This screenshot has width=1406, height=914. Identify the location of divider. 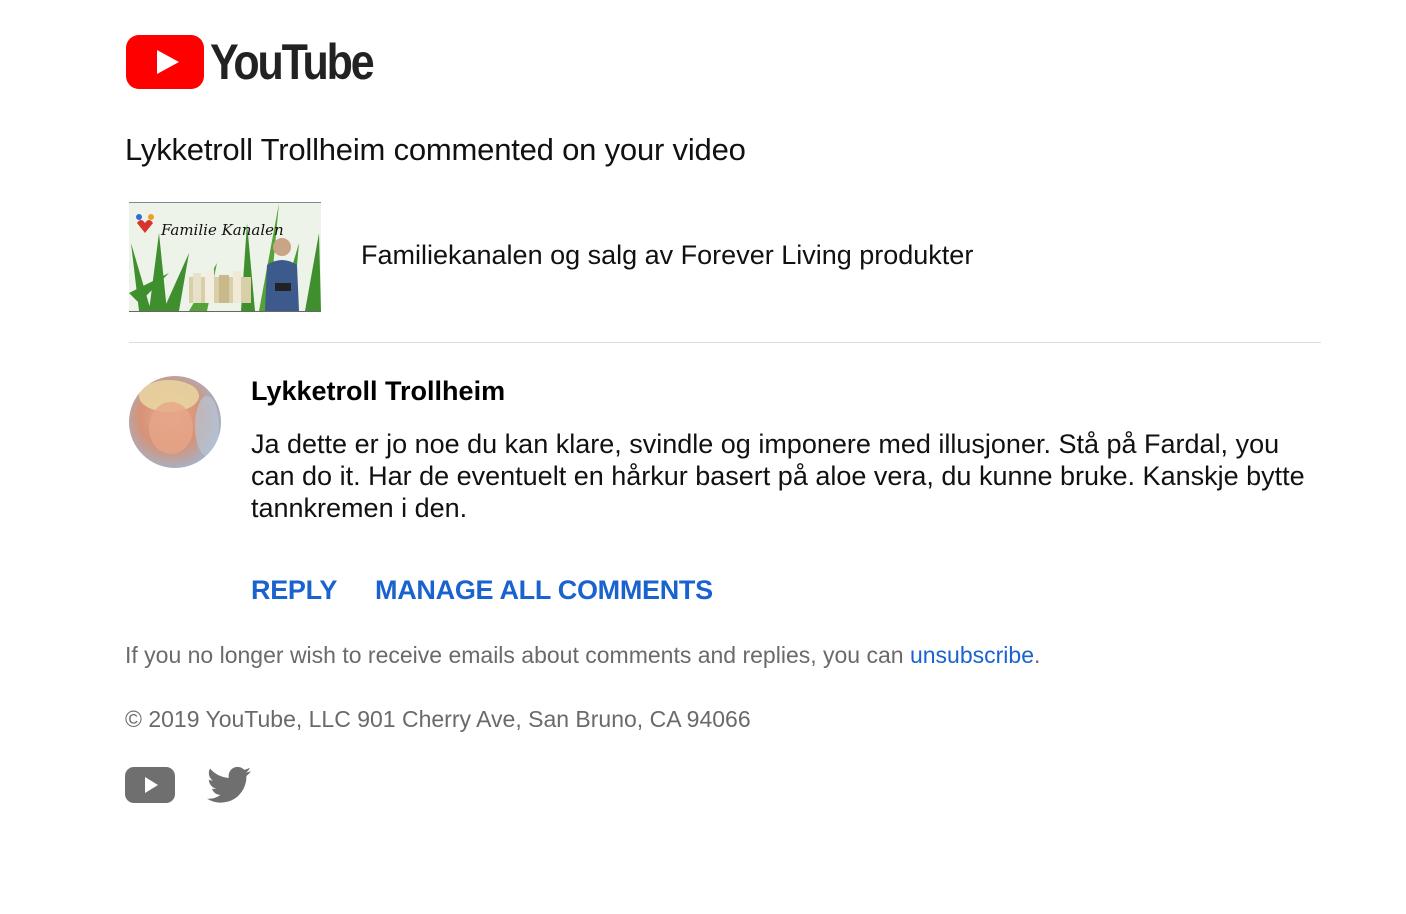
(725, 342).